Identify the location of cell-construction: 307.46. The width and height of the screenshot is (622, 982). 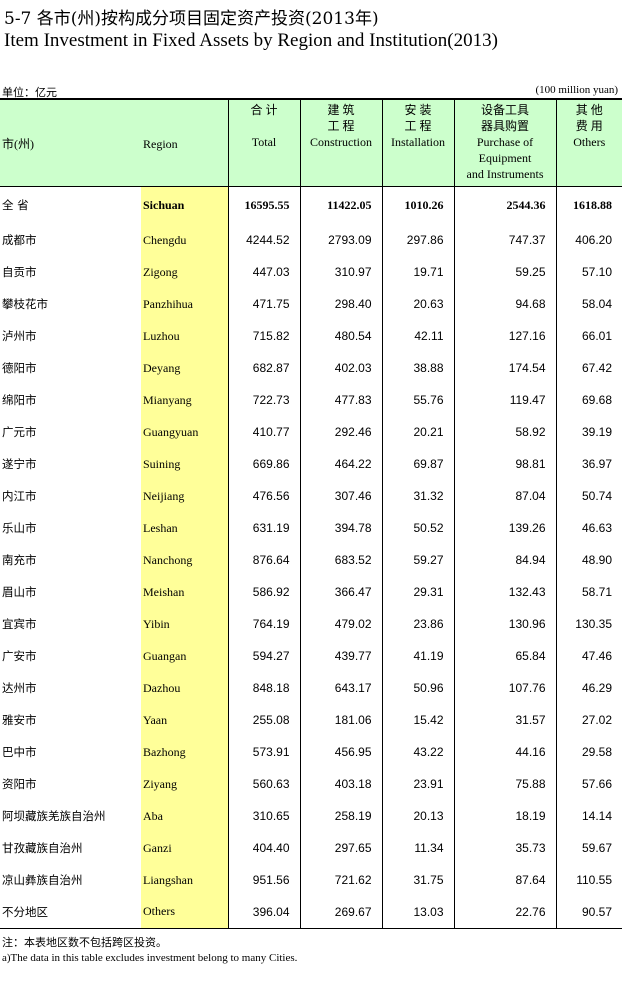
(340, 496).